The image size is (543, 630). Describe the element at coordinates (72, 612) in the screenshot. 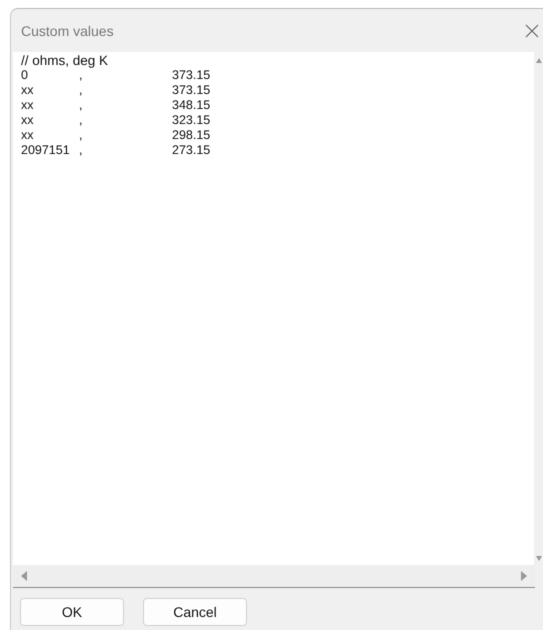

I see `ok-button: OK` at that location.